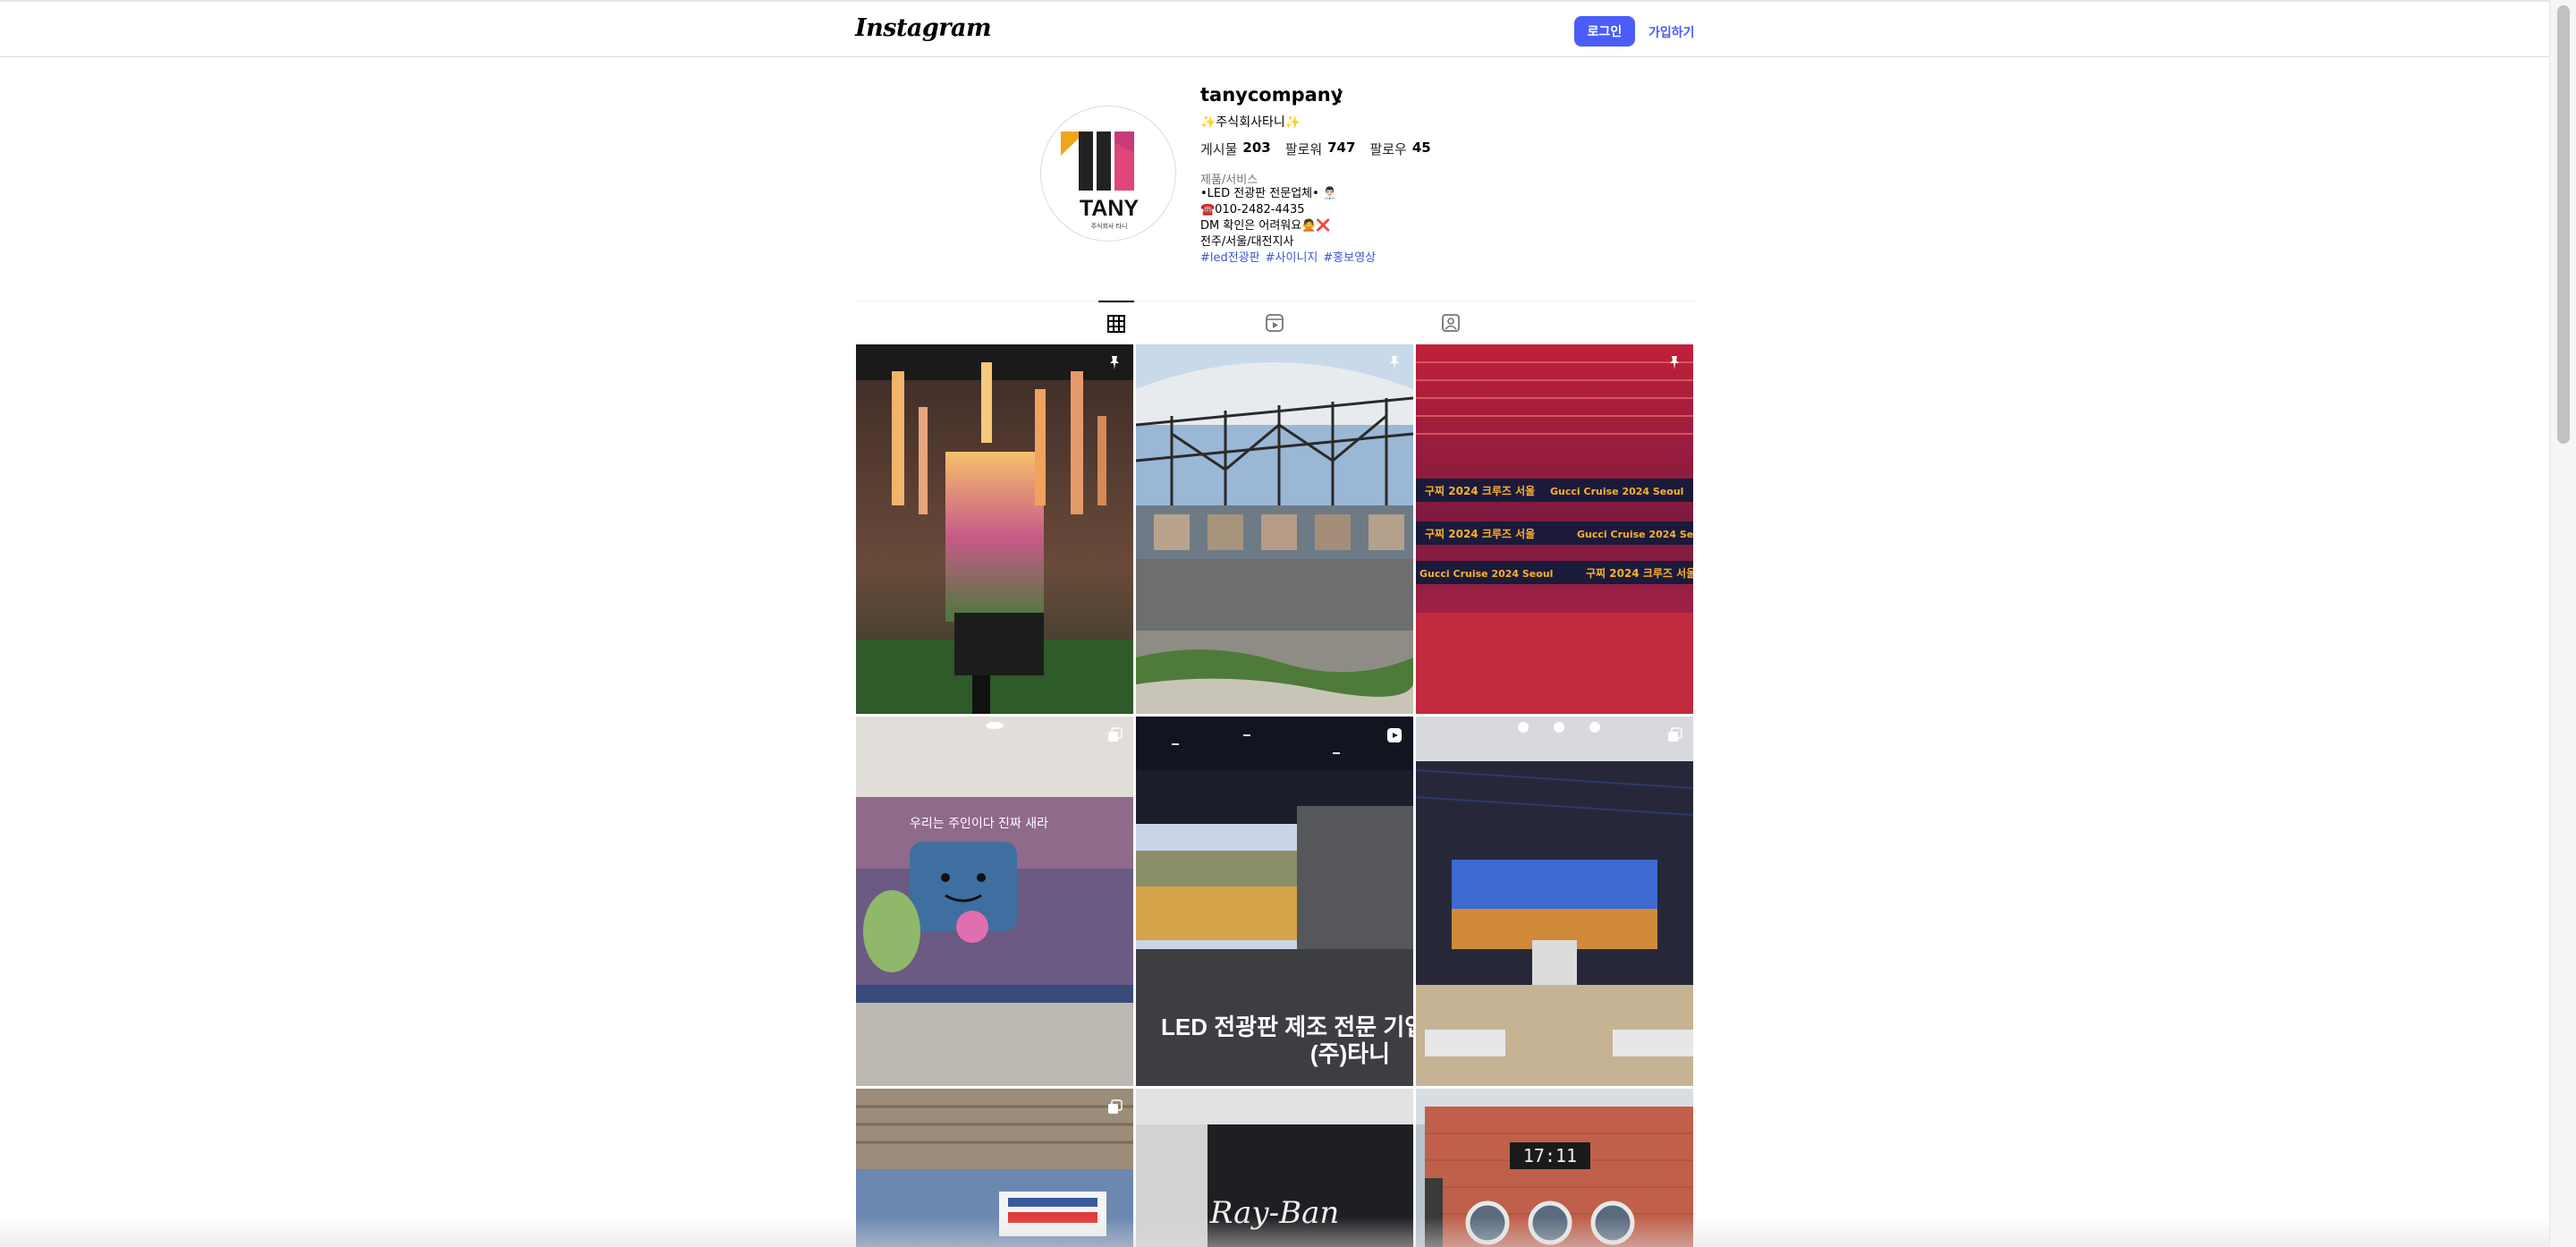 This screenshot has width=2576, height=1247. I want to click on reels-icon, so click(1275, 323).